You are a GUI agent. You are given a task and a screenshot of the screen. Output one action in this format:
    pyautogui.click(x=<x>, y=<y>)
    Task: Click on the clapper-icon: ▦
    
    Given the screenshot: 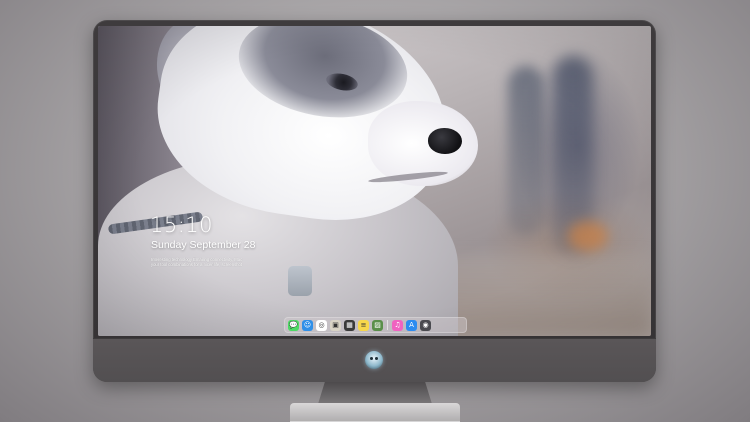 What is the action you would take?
    pyautogui.click(x=349, y=325)
    